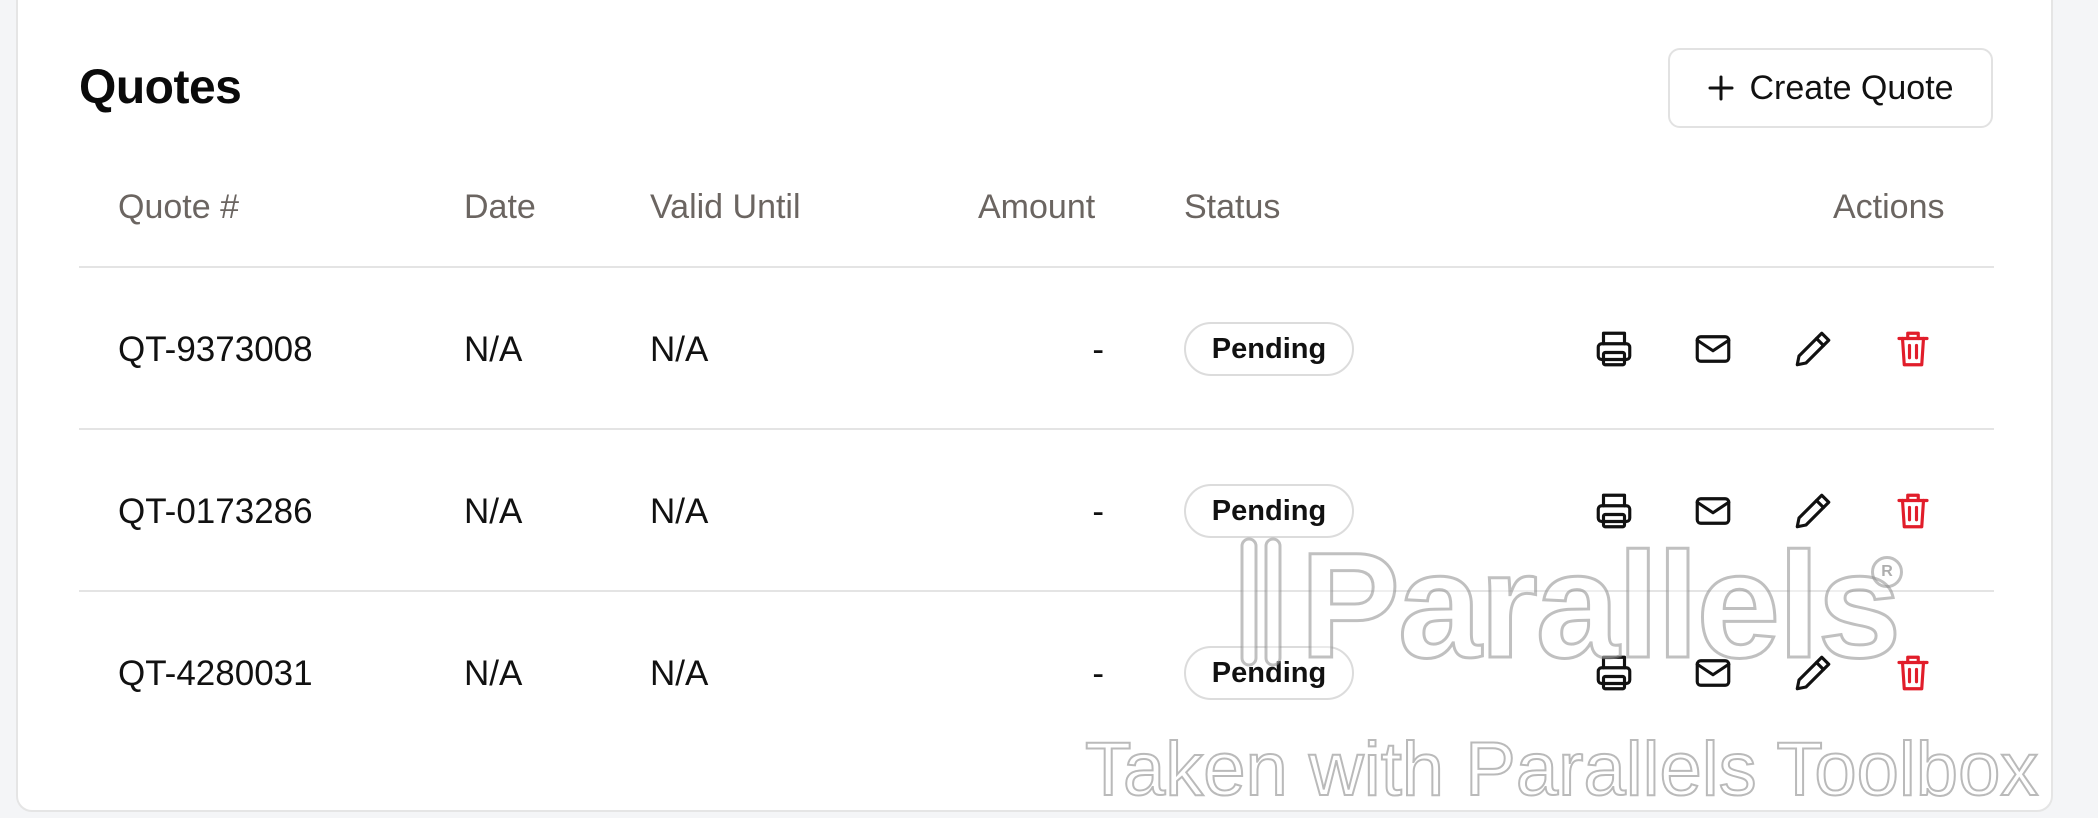  What do you see at coordinates (1261, 602) in the screenshot?
I see `parallels-logo-bars` at bounding box center [1261, 602].